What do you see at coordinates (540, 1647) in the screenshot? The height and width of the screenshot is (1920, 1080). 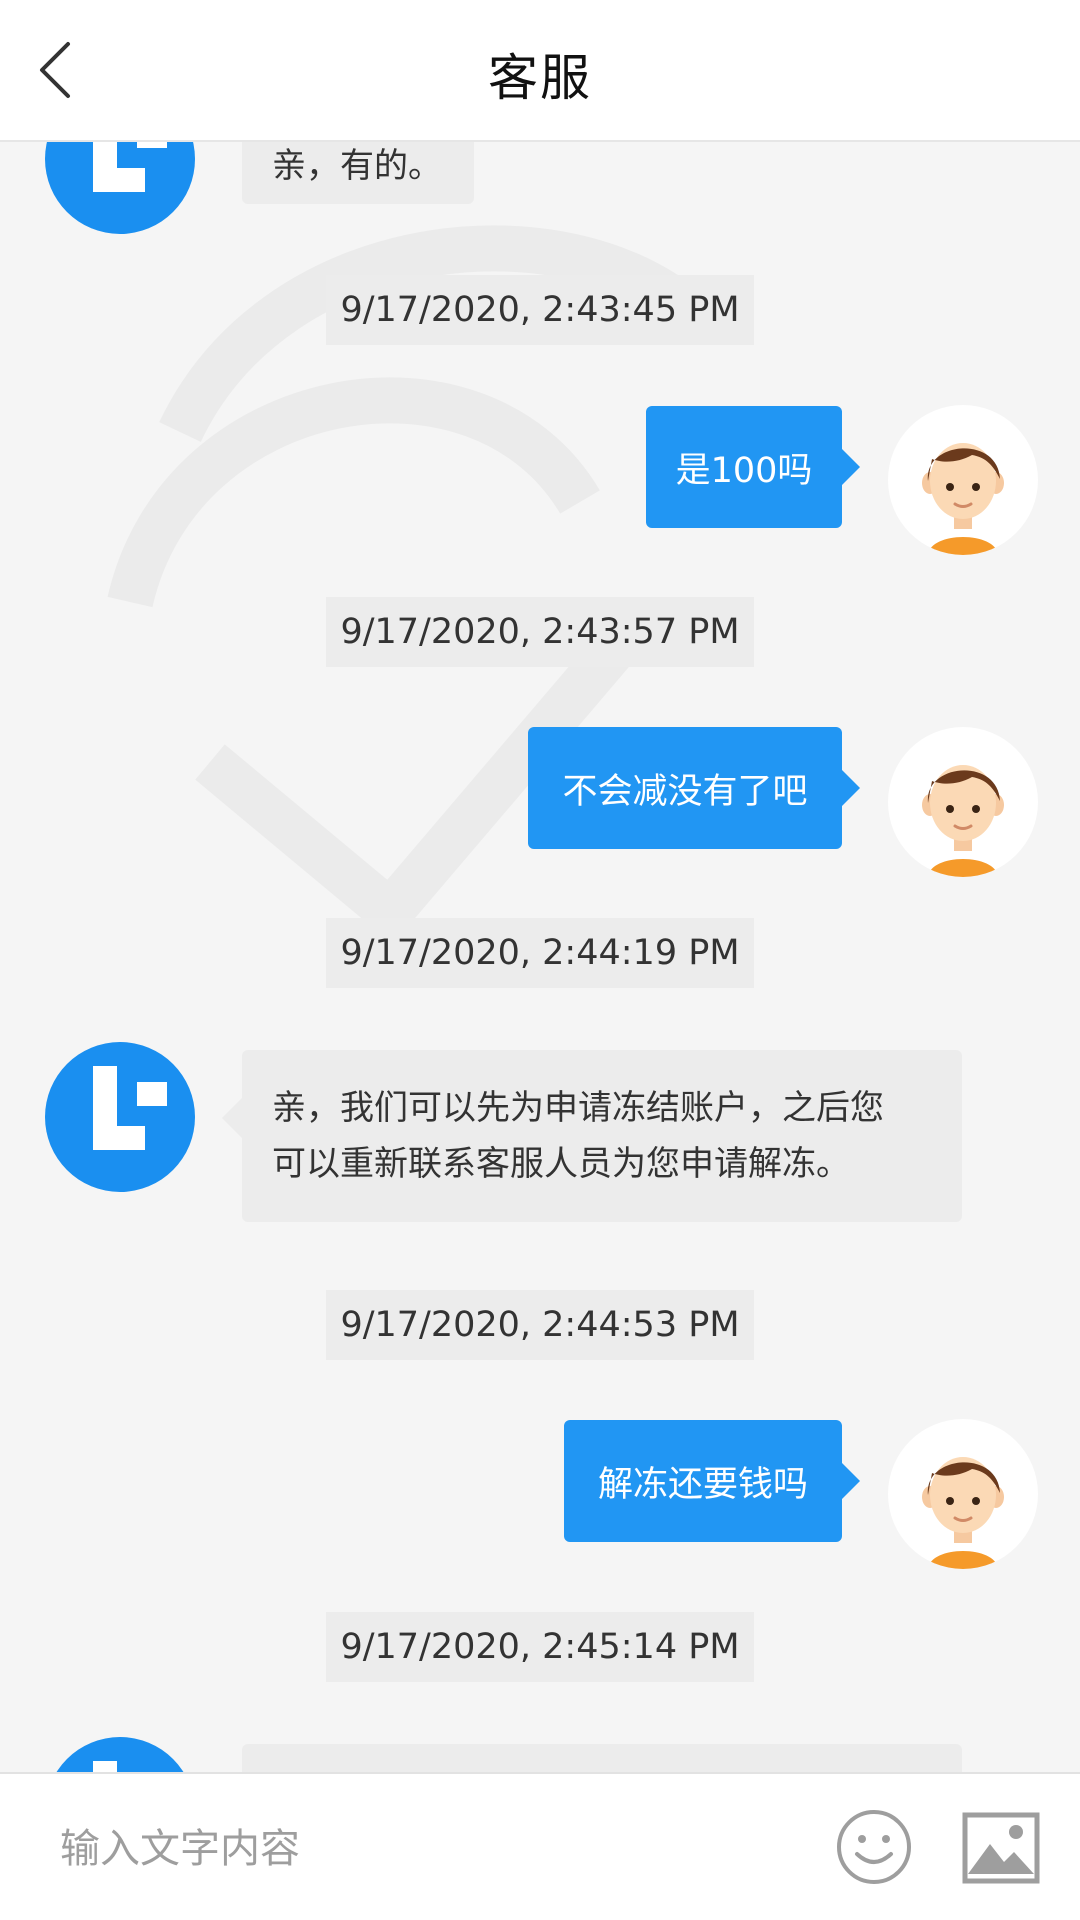 I see `message-timestamp: 9/17/2020, 2:45:14 PM` at bounding box center [540, 1647].